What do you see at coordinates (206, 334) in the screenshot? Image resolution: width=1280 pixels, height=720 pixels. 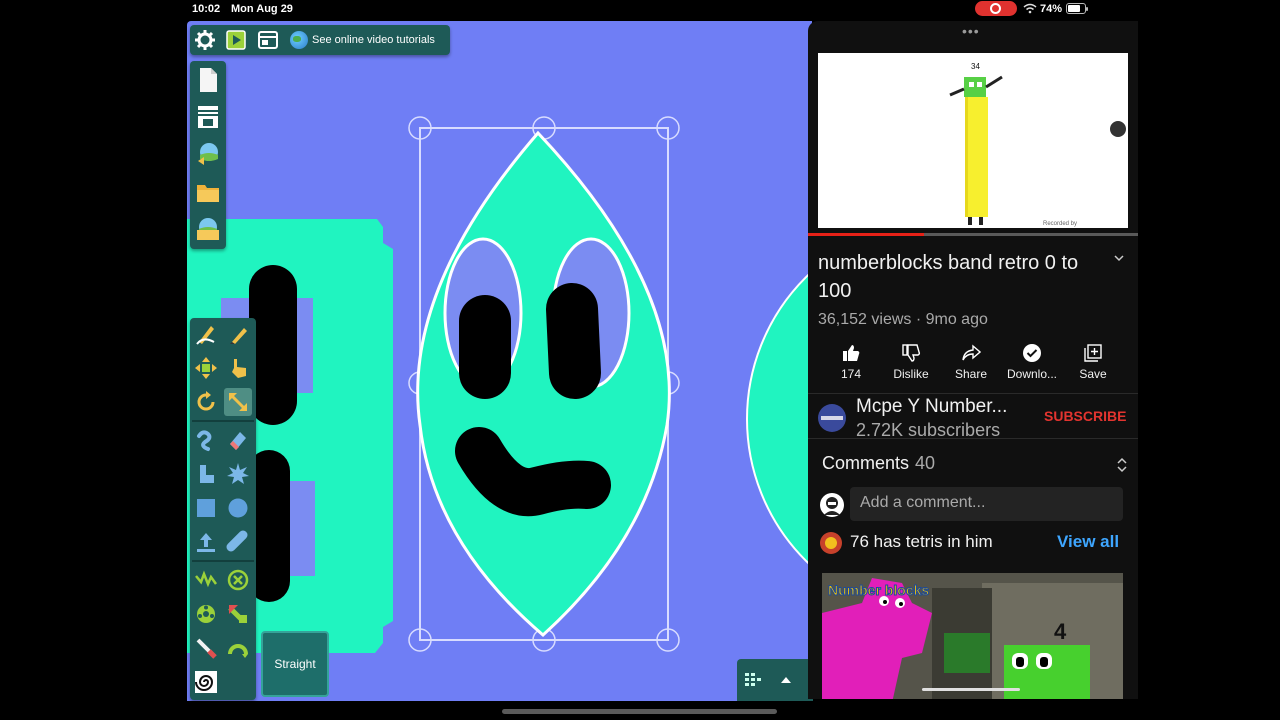 I see `pencil-shape-icon` at bounding box center [206, 334].